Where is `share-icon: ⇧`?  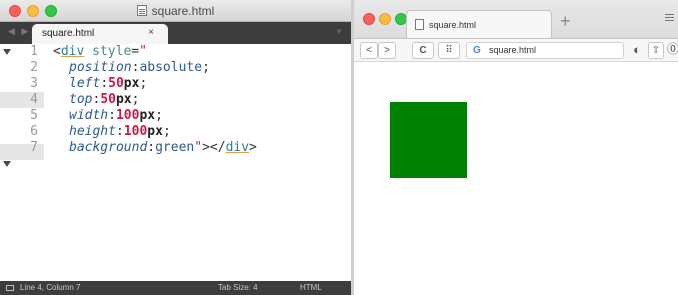
share-icon: ⇧ is located at coordinates (656, 50).